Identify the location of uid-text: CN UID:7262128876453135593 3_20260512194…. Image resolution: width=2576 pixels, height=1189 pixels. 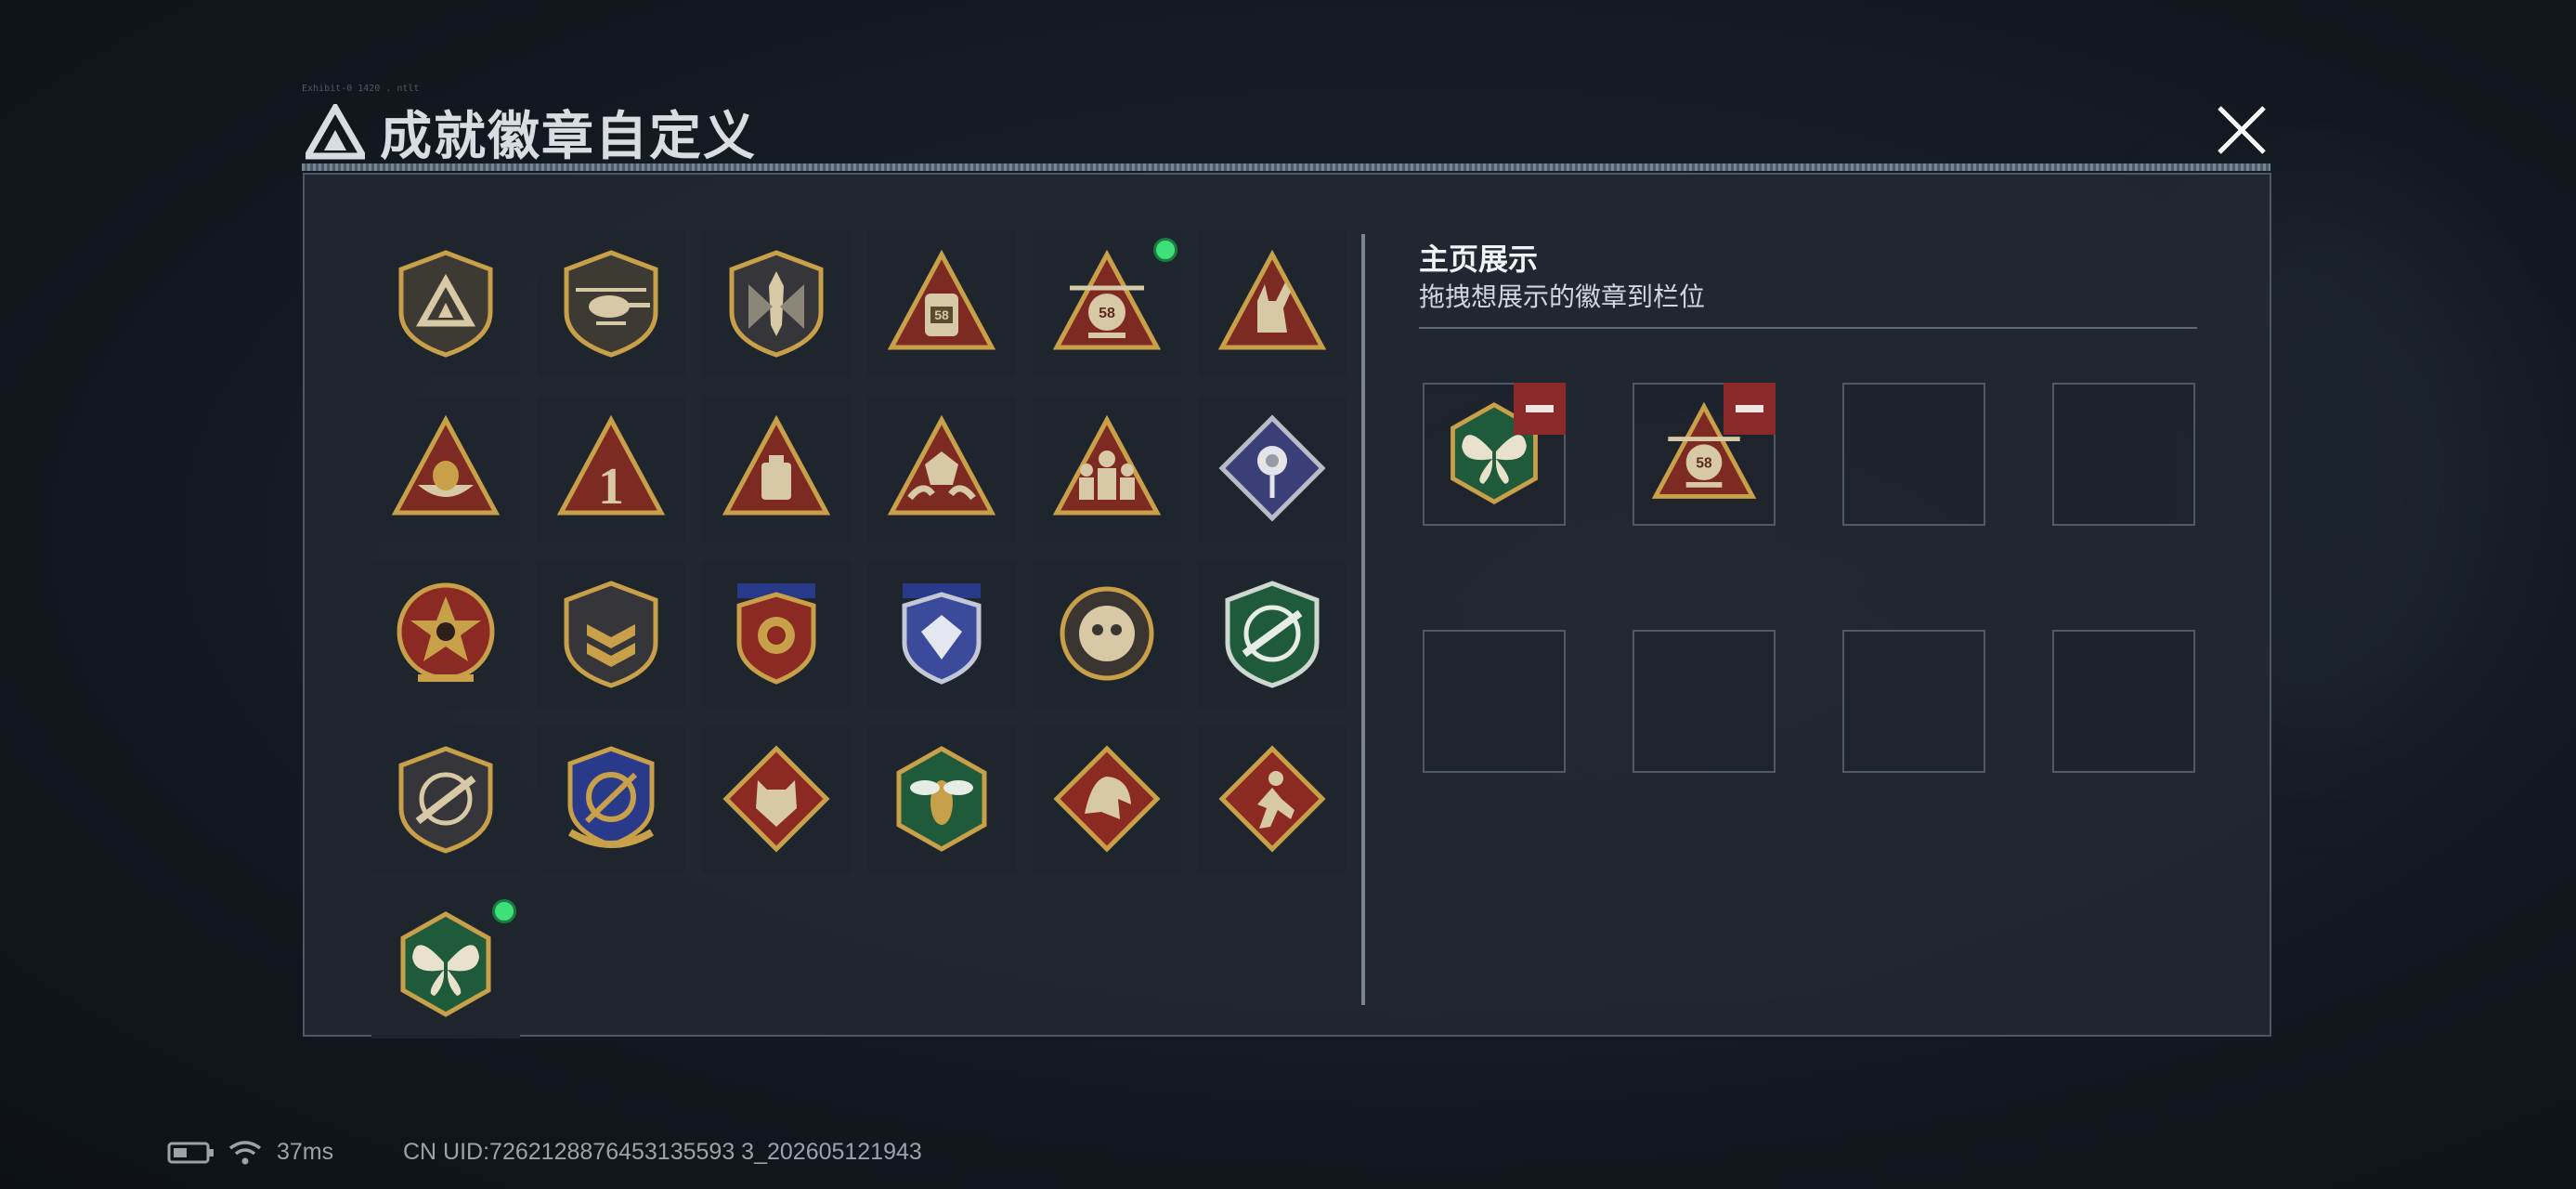
(663, 1152).